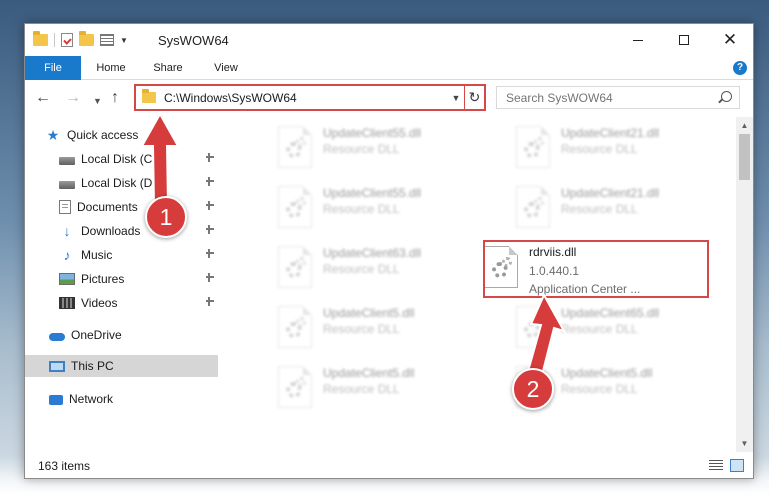 This screenshot has height=495, width=769. Describe the element at coordinates (306, 98) in the screenshot. I see `address-path: C:\Windows\SysWOW64` at that location.